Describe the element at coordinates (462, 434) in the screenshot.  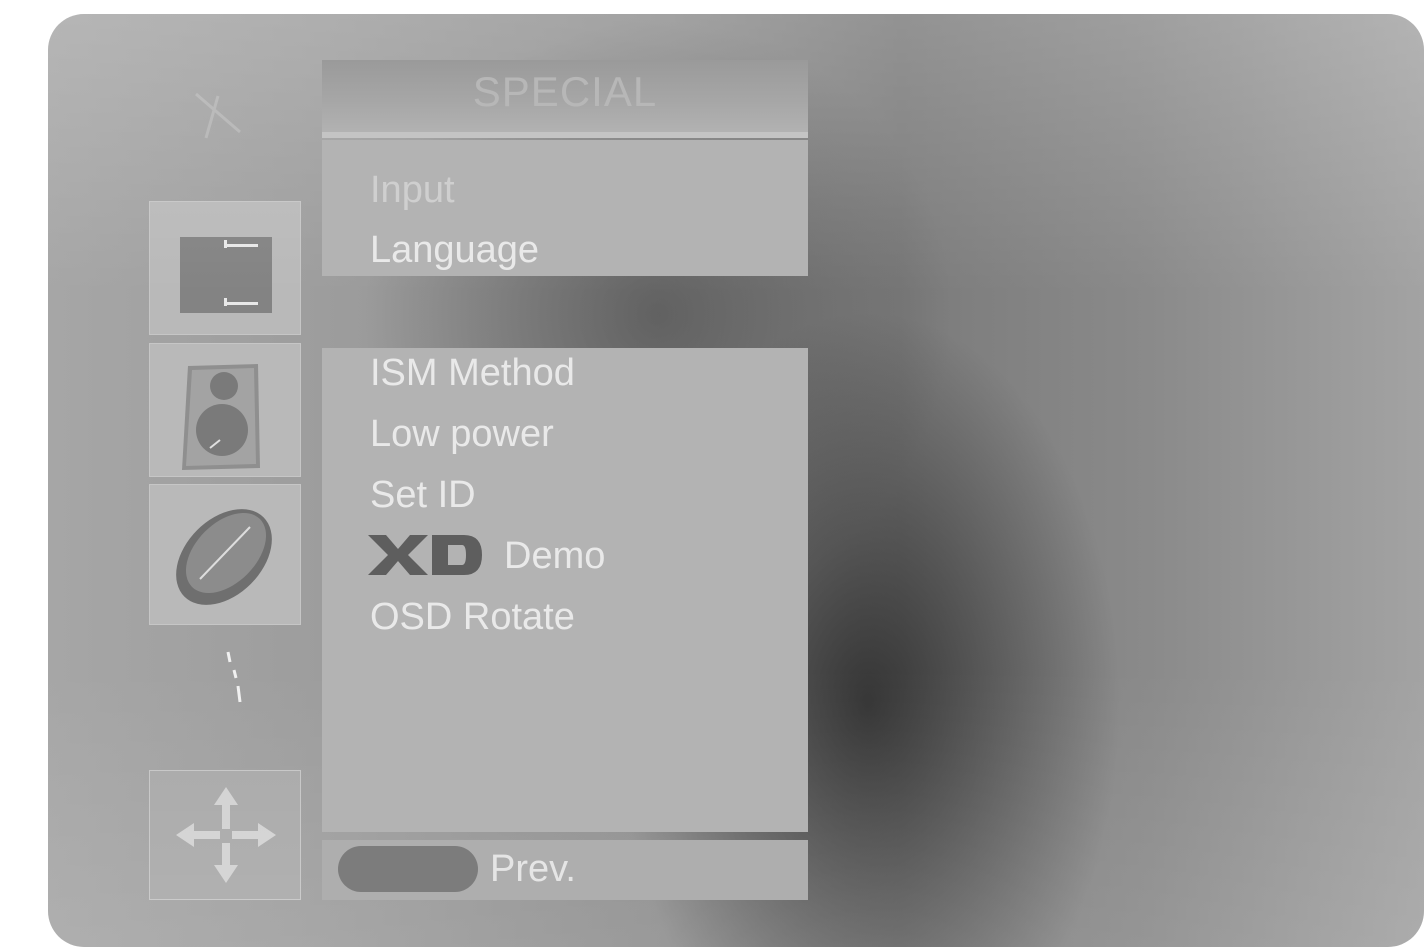
I see `menu-item-low-power: Low power` at that location.